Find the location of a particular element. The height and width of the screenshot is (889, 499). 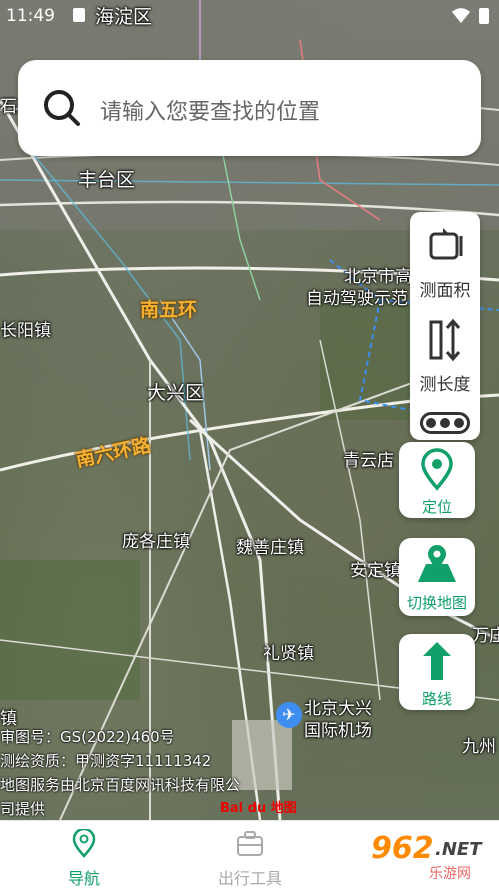

search-icon is located at coordinates (62, 108).